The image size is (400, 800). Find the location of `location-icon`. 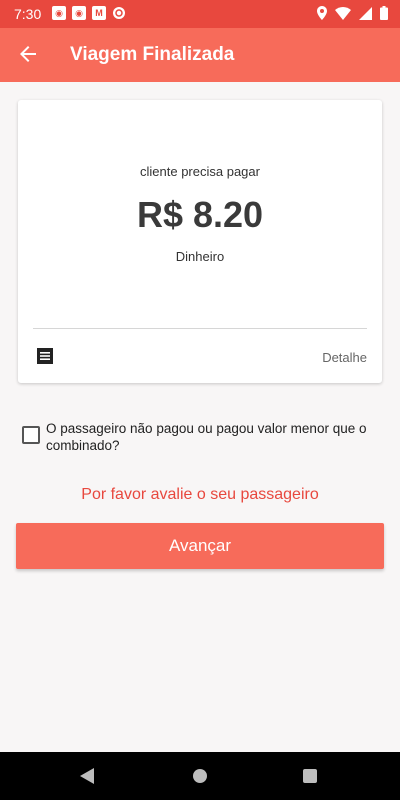

location-icon is located at coordinates (322, 13).